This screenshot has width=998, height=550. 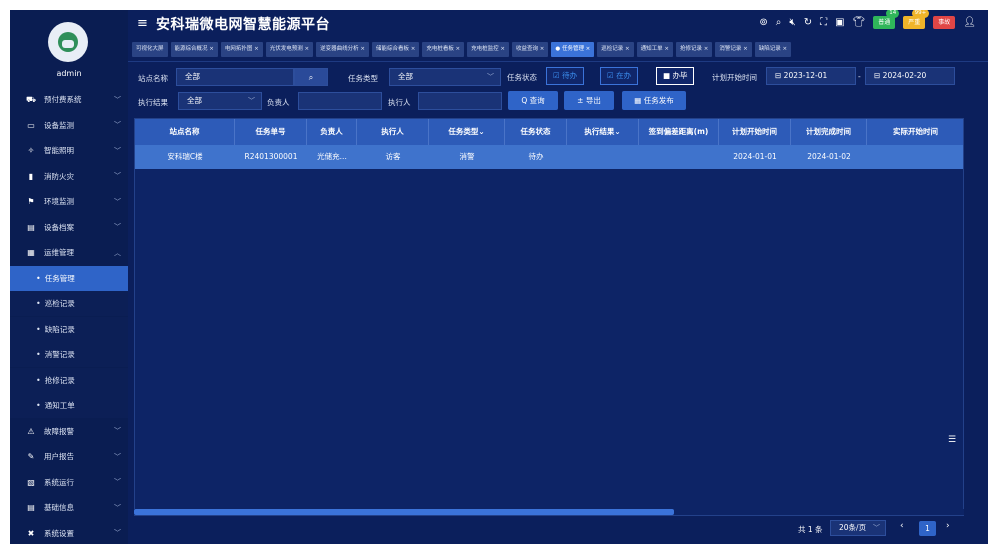 I want to click on avatar, so click(x=68, y=42).